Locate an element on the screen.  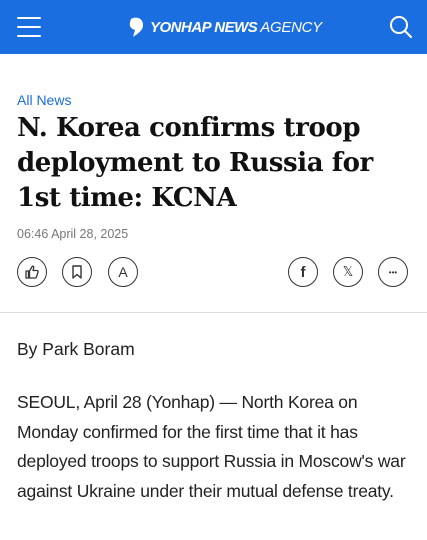
bookmark-icon is located at coordinates (77, 272).